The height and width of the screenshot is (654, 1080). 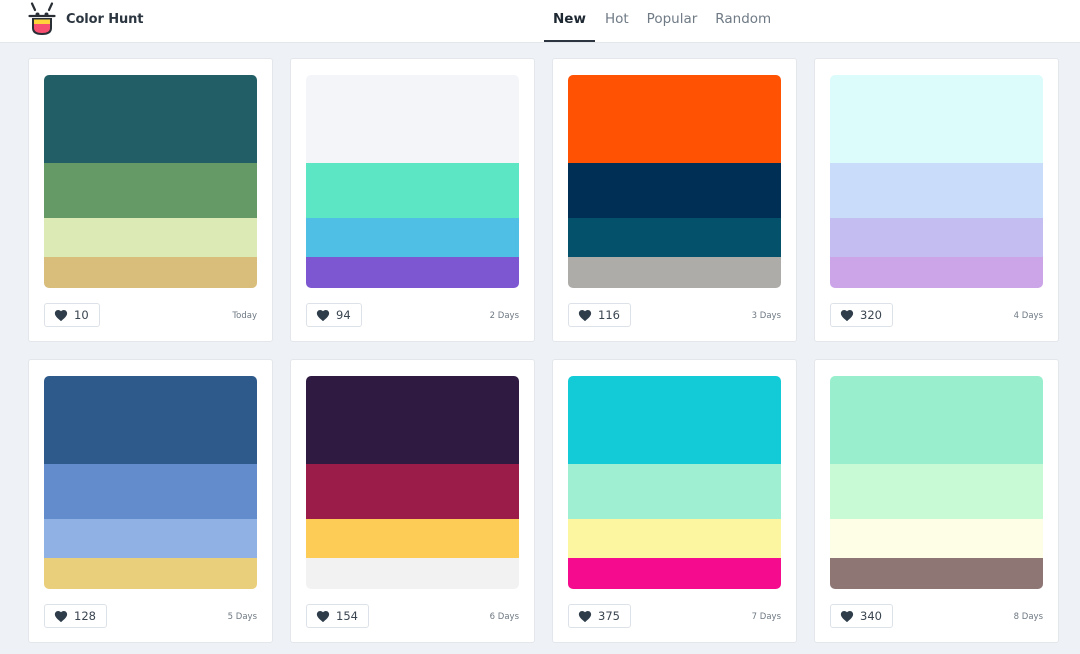 I want to click on like-button: 340, so click(x=861, y=616).